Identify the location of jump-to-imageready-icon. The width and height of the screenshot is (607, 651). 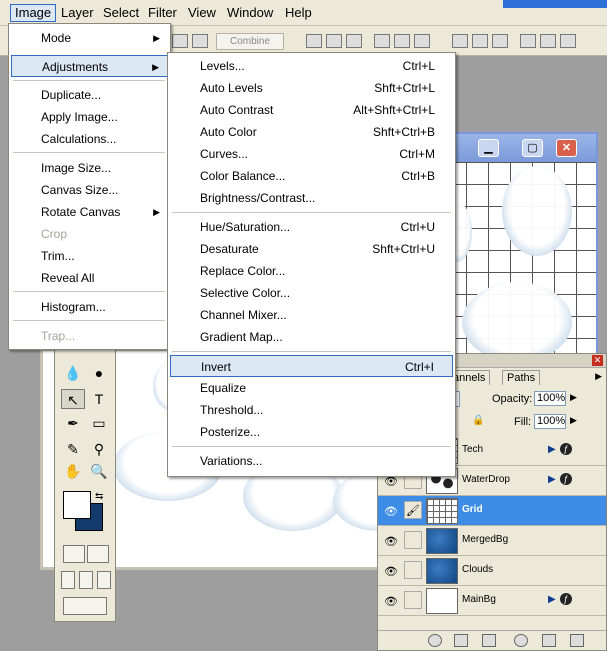
(85, 606).